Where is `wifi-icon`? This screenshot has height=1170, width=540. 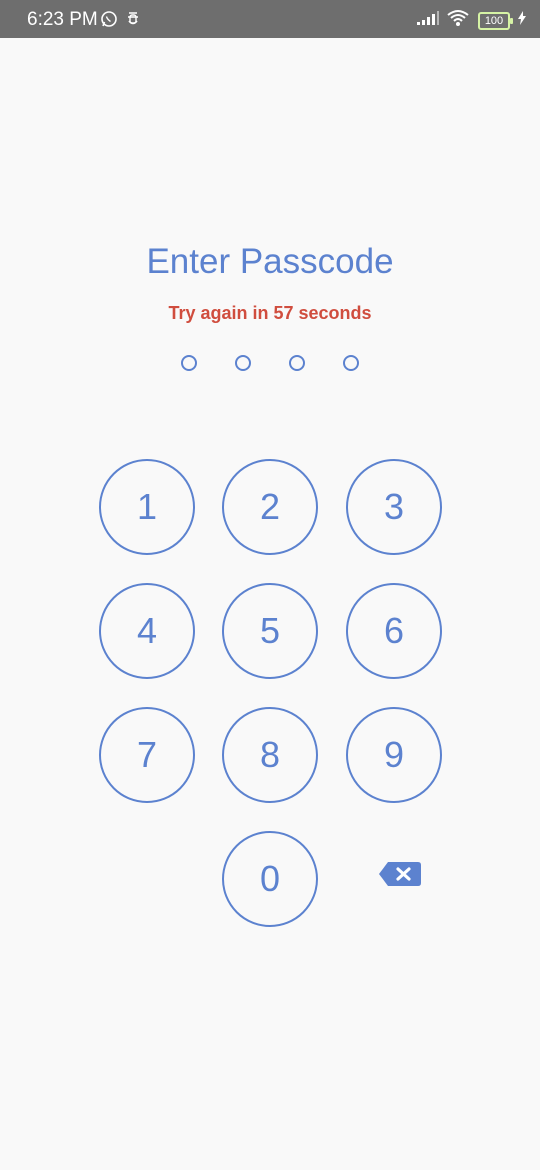
wifi-icon is located at coordinates (458, 20).